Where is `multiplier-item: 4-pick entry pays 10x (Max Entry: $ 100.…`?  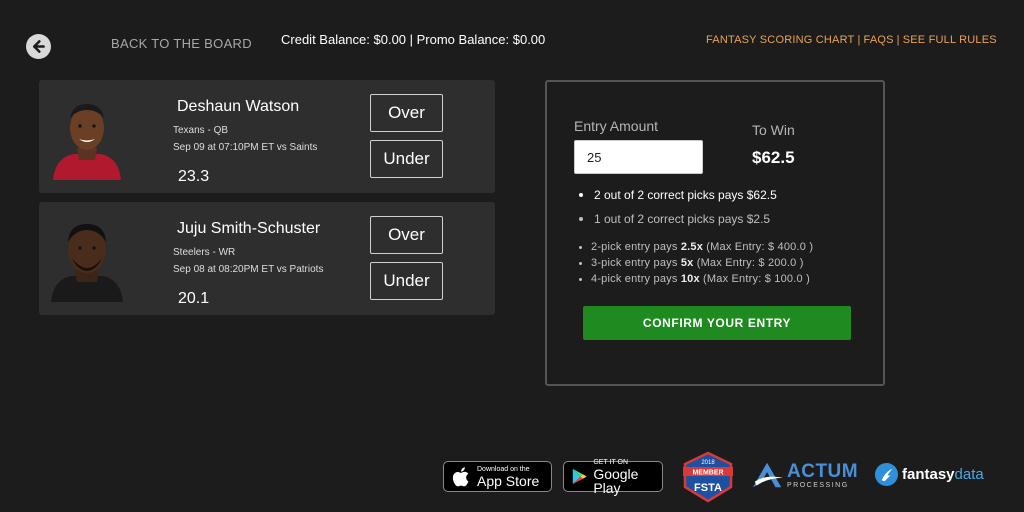
multiplier-item: 4-pick entry pays 10x (Max Entry: $ 100.… is located at coordinates (696, 279).